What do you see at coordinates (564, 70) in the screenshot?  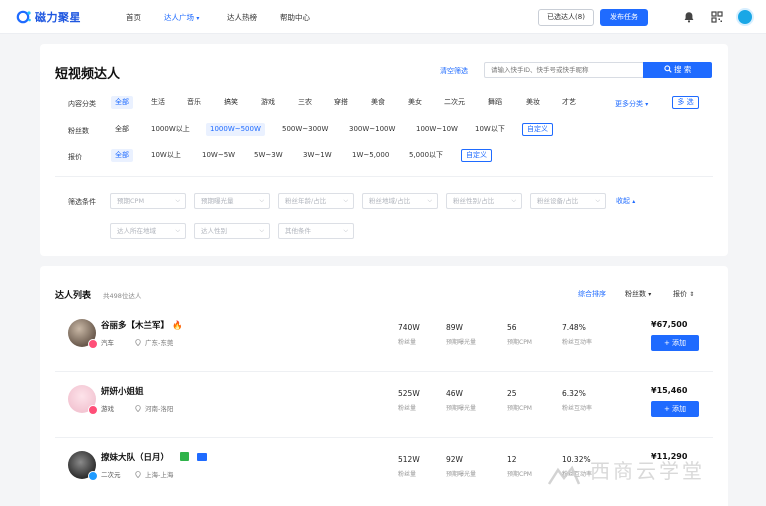 I see `search-input` at bounding box center [564, 70].